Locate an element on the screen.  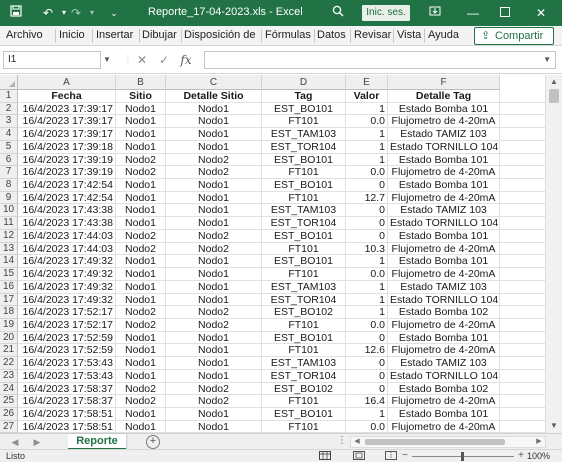
sheet-tabs-split-icon: ⋮ is located at coordinates (342, 440).